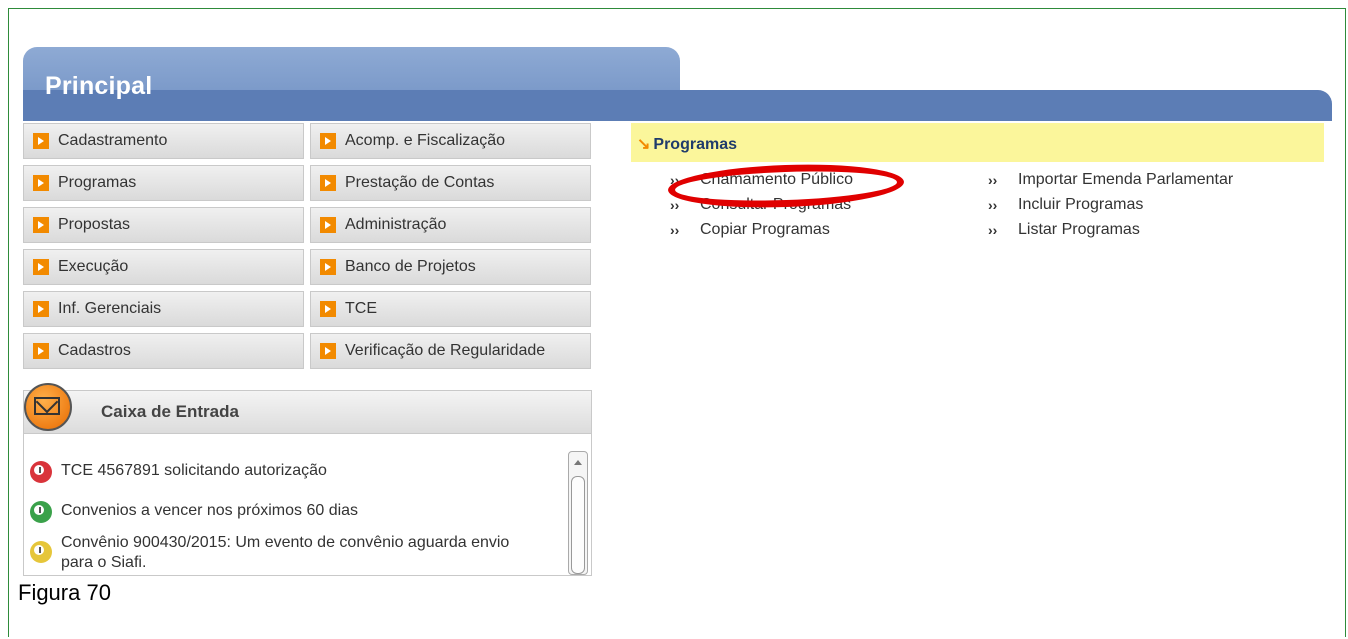 Image resolution: width=1348 pixels, height=639 pixels. Describe the element at coordinates (677, 105) in the screenshot. I see `header-bar` at that location.